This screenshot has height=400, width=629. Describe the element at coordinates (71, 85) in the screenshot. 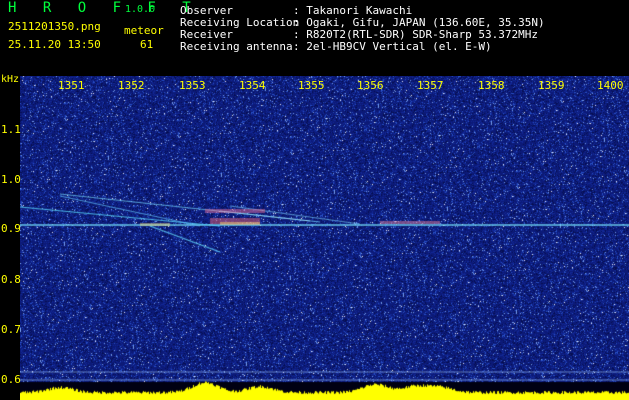

I see `x-tick-label: 1351` at that location.